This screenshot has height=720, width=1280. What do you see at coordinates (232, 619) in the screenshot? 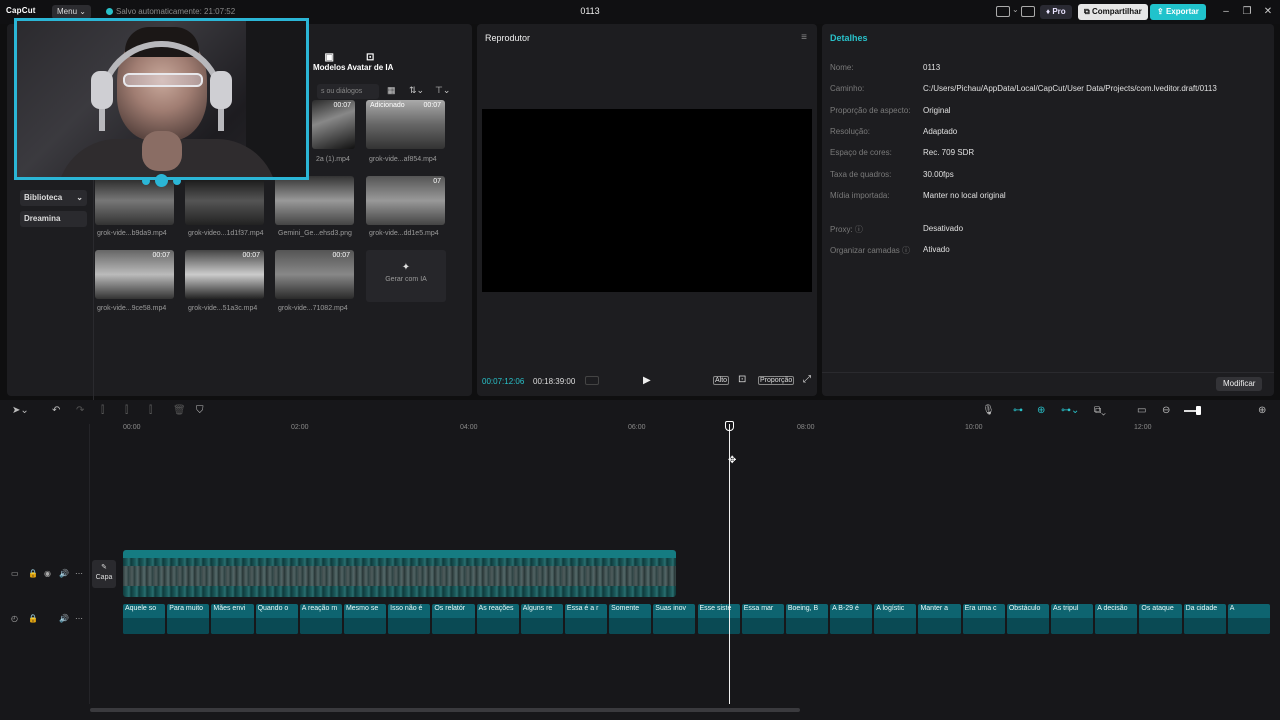
I see `subtitle-clip: Mães envi` at bounding box center [232, 619].